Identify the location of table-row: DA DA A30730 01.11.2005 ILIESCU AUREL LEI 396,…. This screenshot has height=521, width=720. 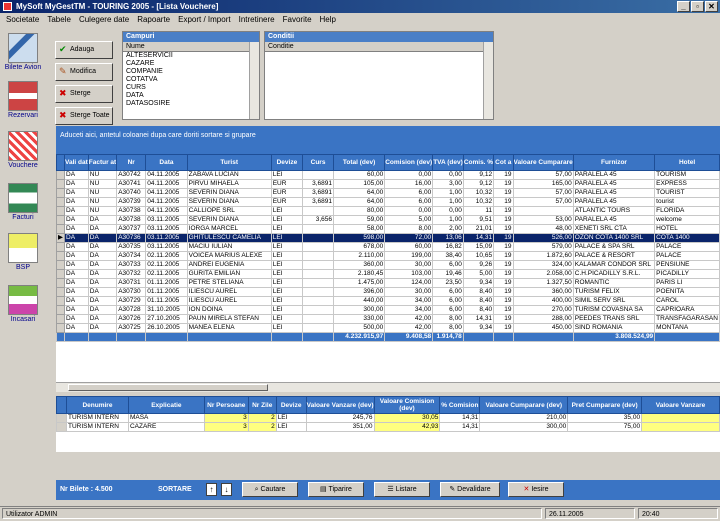
(388, 292).